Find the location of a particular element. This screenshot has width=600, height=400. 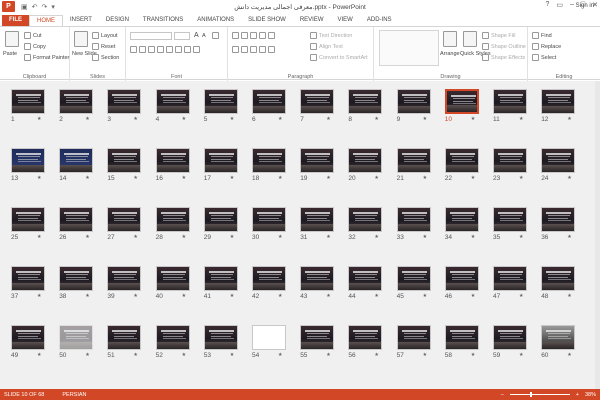

arrange-button: Arrange is located at coordinates (450, 54).